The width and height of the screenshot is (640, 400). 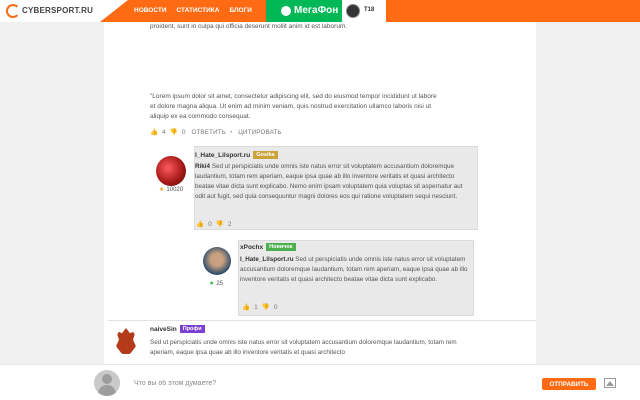 I want to click on like-count: 0, so click(x=210, y=224).